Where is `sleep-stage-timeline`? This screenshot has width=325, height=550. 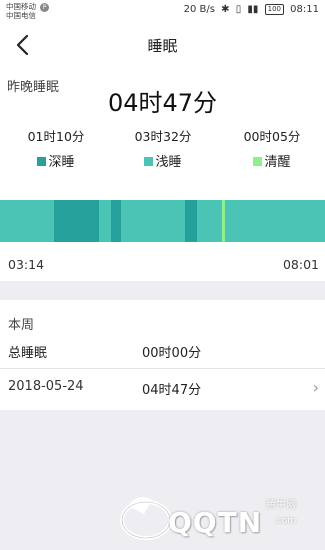
sleep-stage-timeline is located at coordinates (162, 221).